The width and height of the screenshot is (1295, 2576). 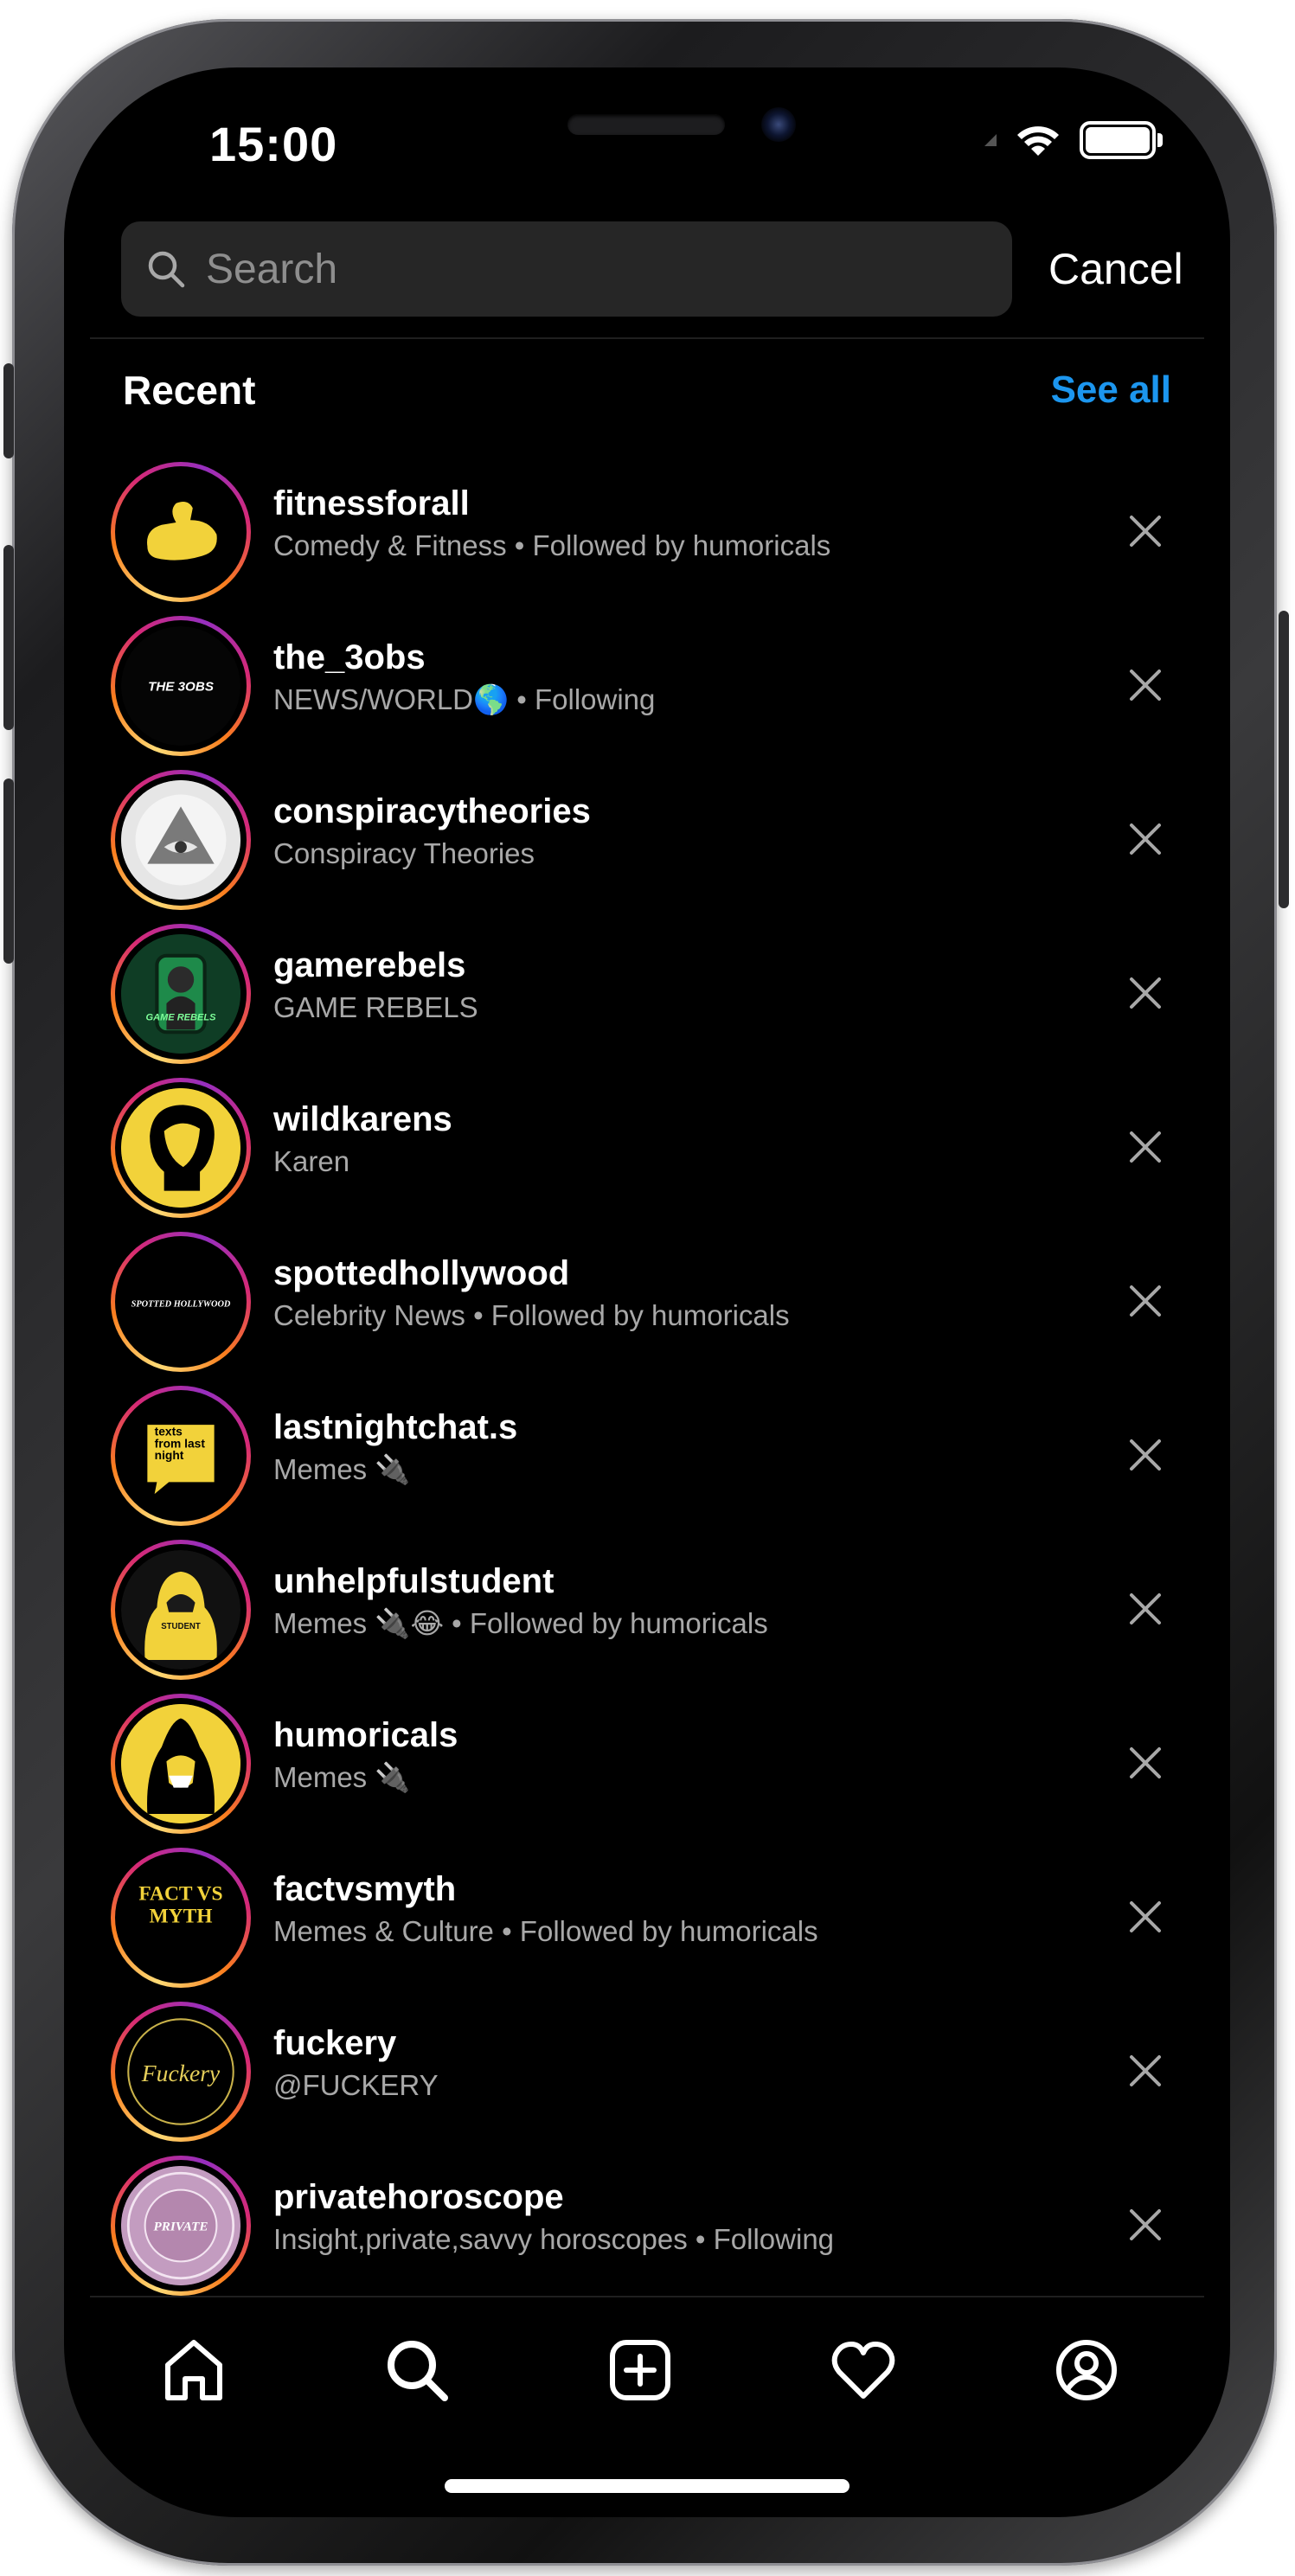 I want to click on avatar-text: THE 3OBS, so click(x=181, y=687).